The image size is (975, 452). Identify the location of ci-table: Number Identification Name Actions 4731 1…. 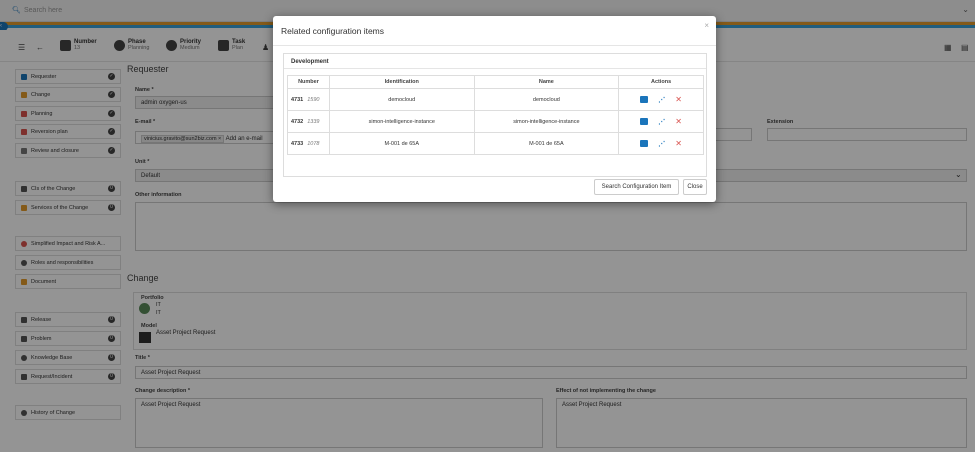
(495, 115).